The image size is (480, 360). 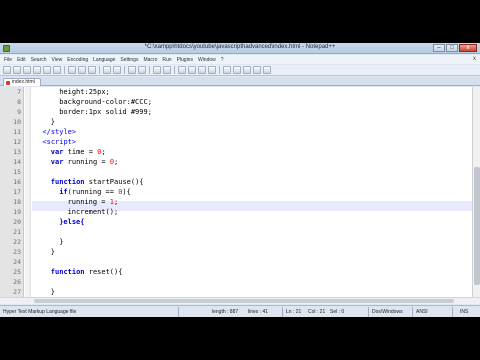 I want to click on new-file-icon, so click(x=7, y=70).